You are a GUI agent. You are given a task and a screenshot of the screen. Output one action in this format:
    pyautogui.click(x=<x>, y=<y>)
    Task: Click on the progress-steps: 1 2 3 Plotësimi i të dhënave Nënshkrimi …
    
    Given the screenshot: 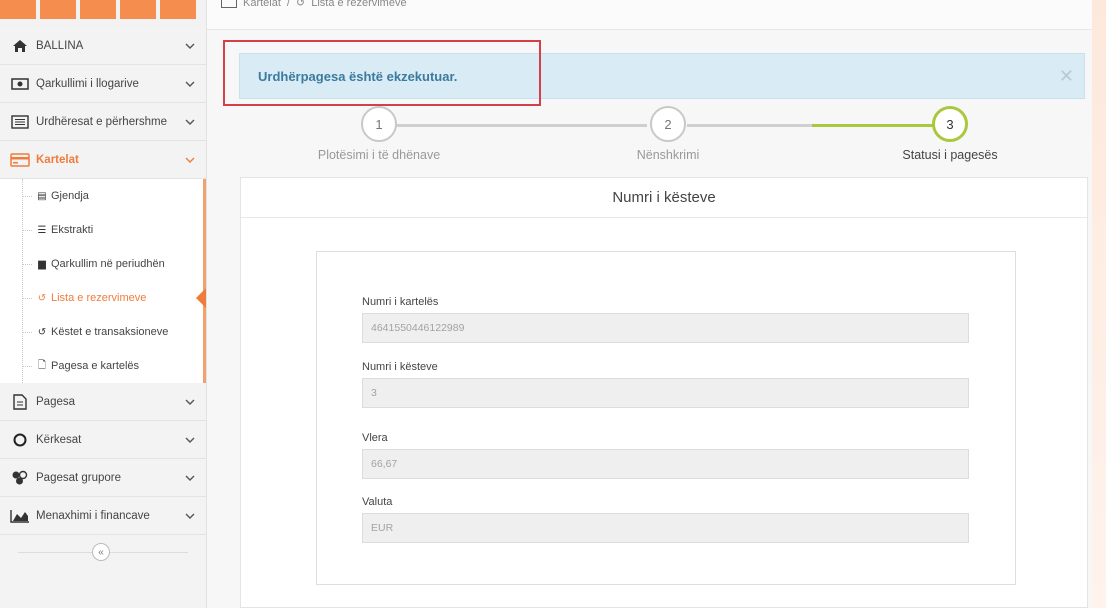 What is the action you would take?
    pyautogui.click(x=667, y=139)
    